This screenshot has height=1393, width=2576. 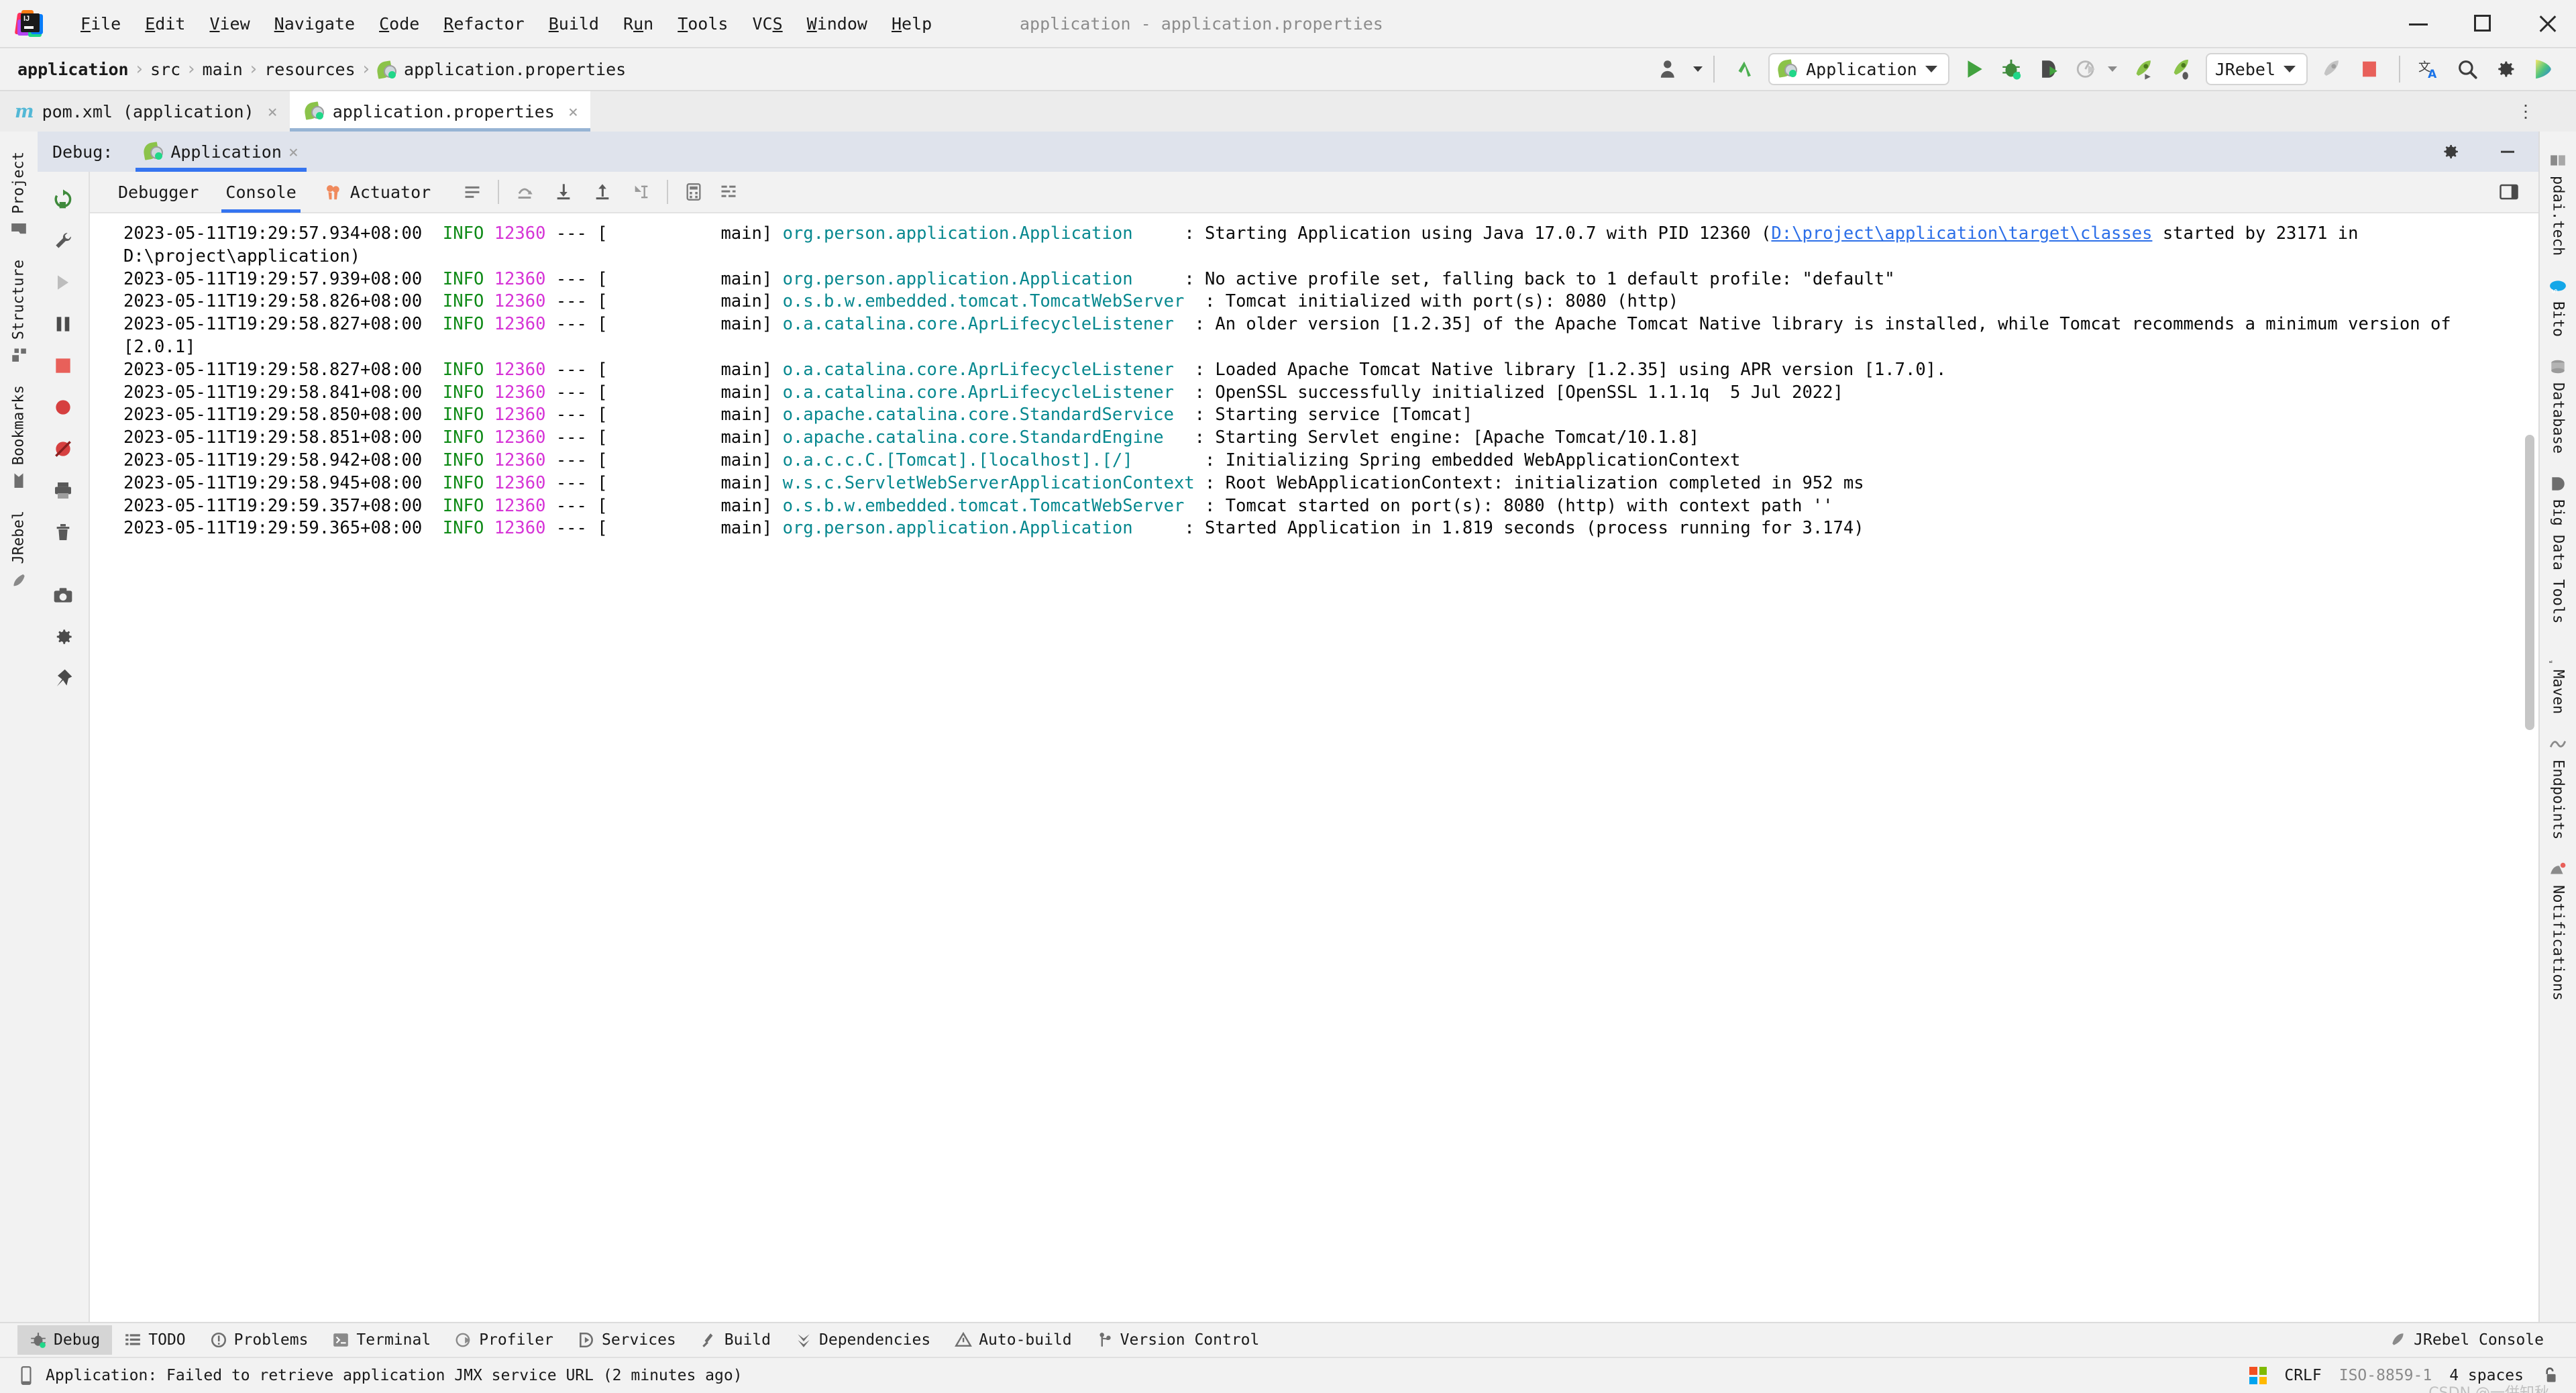 I want to click on step-over-icon, so click(x=524, y=191).